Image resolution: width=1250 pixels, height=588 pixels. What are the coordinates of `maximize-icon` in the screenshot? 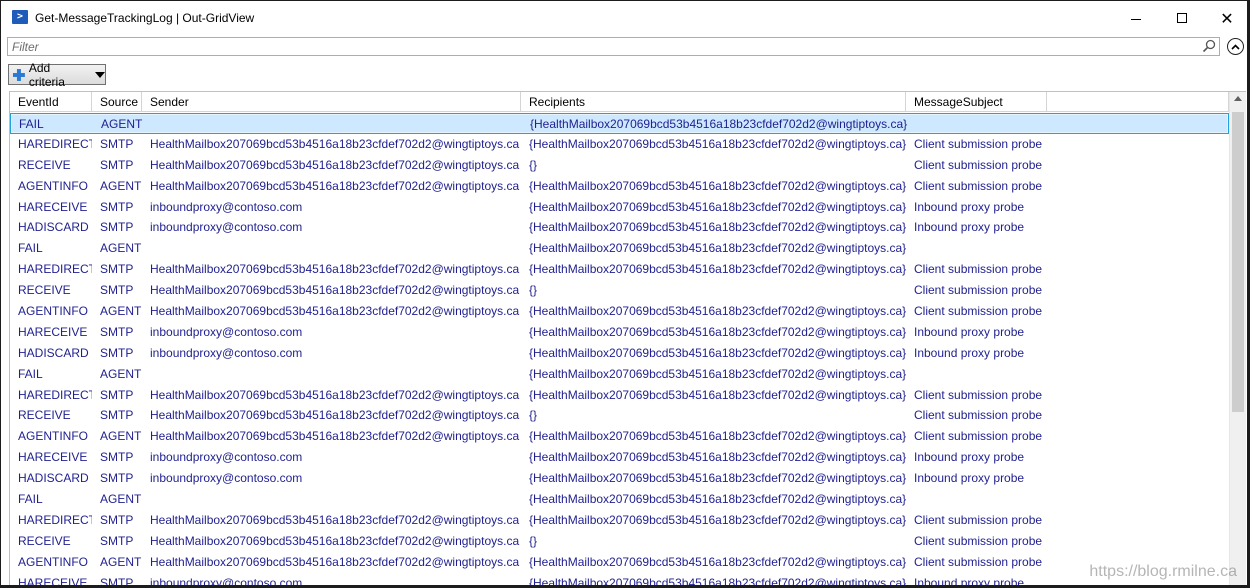 It's located at (1182, 18).